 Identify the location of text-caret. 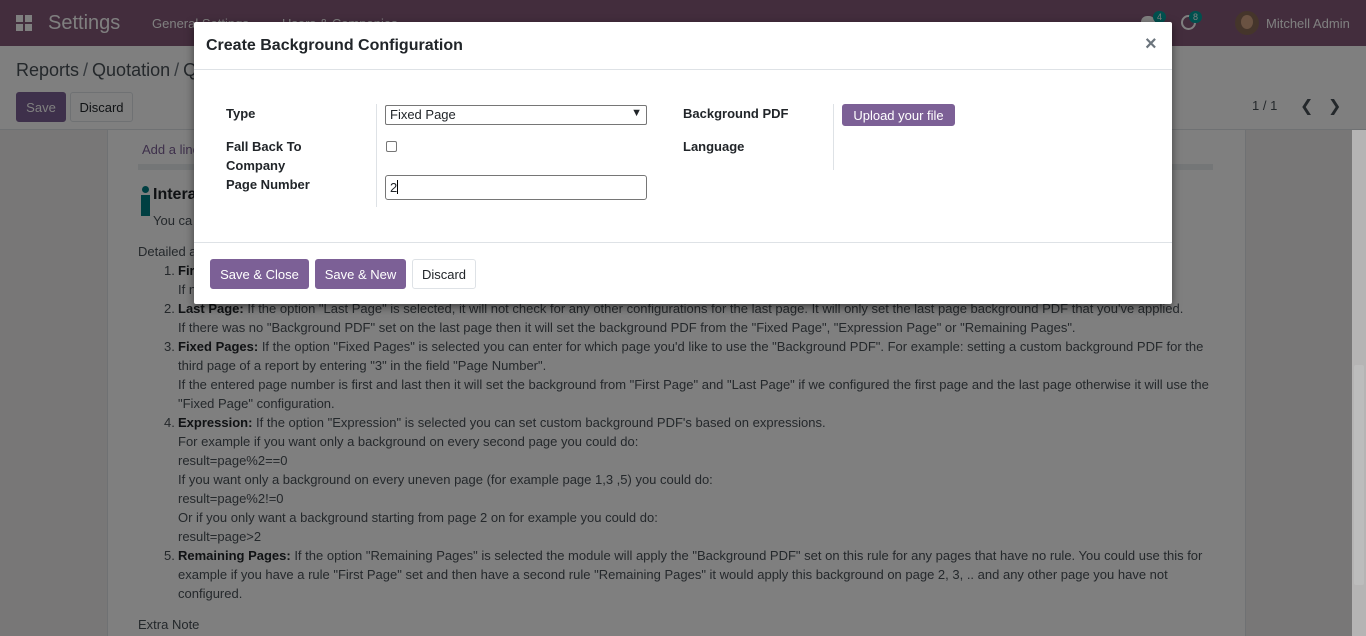
(398, 187).